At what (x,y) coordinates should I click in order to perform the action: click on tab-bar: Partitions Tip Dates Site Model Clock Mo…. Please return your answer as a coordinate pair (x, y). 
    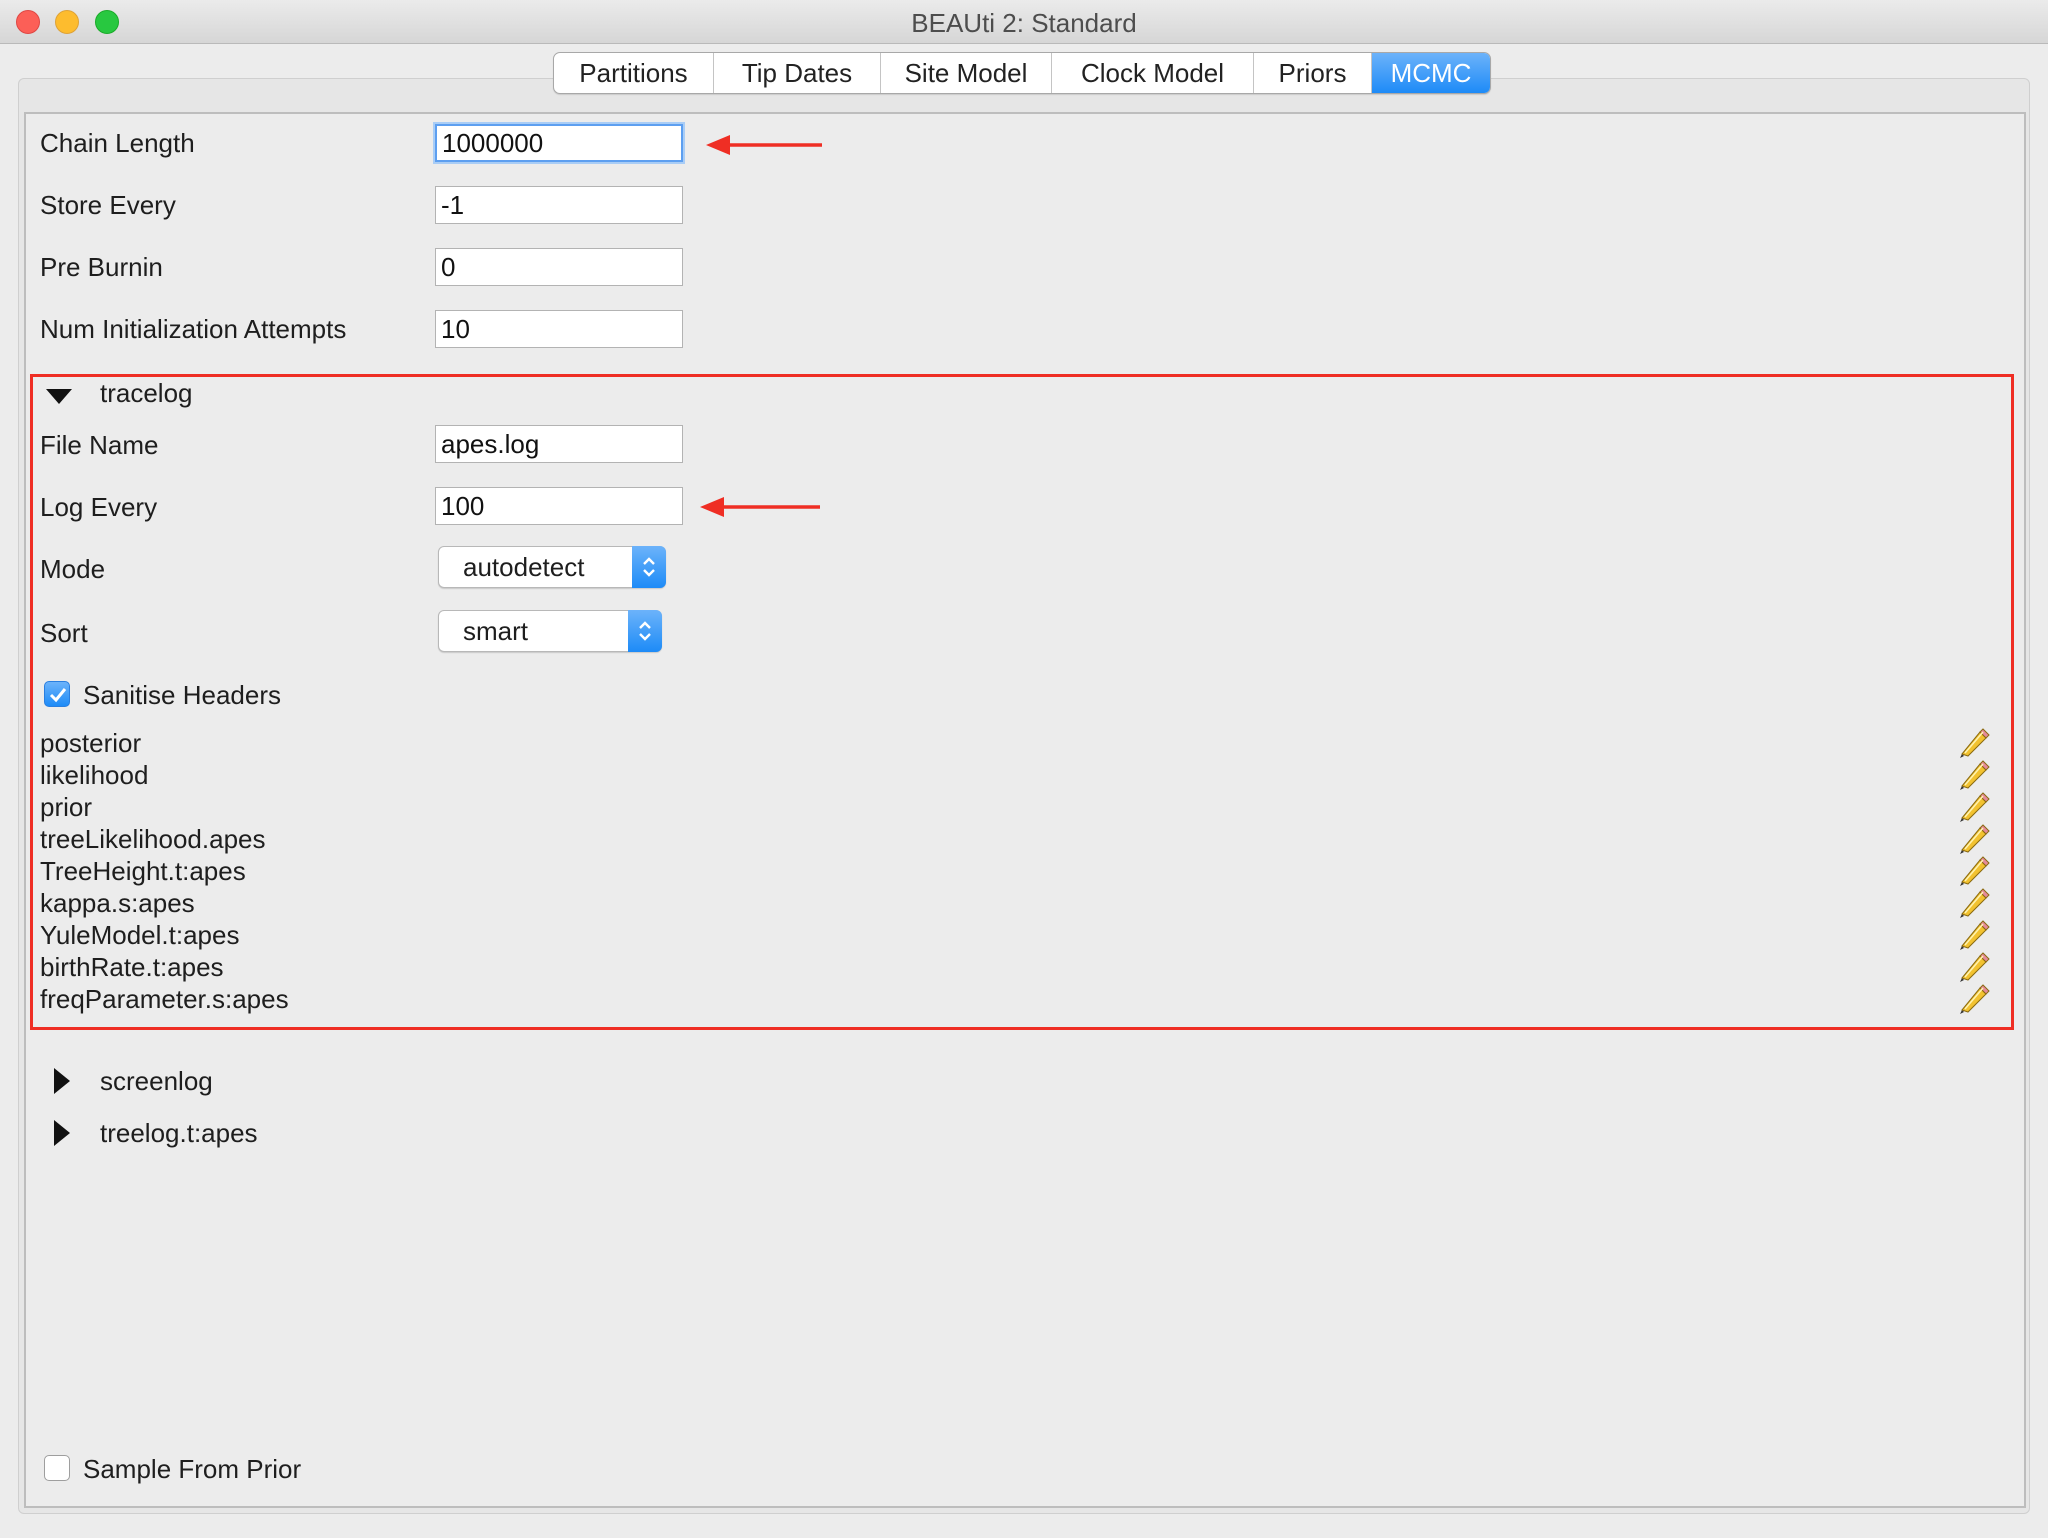
    Looking at the image, I should click on (1022, 73).